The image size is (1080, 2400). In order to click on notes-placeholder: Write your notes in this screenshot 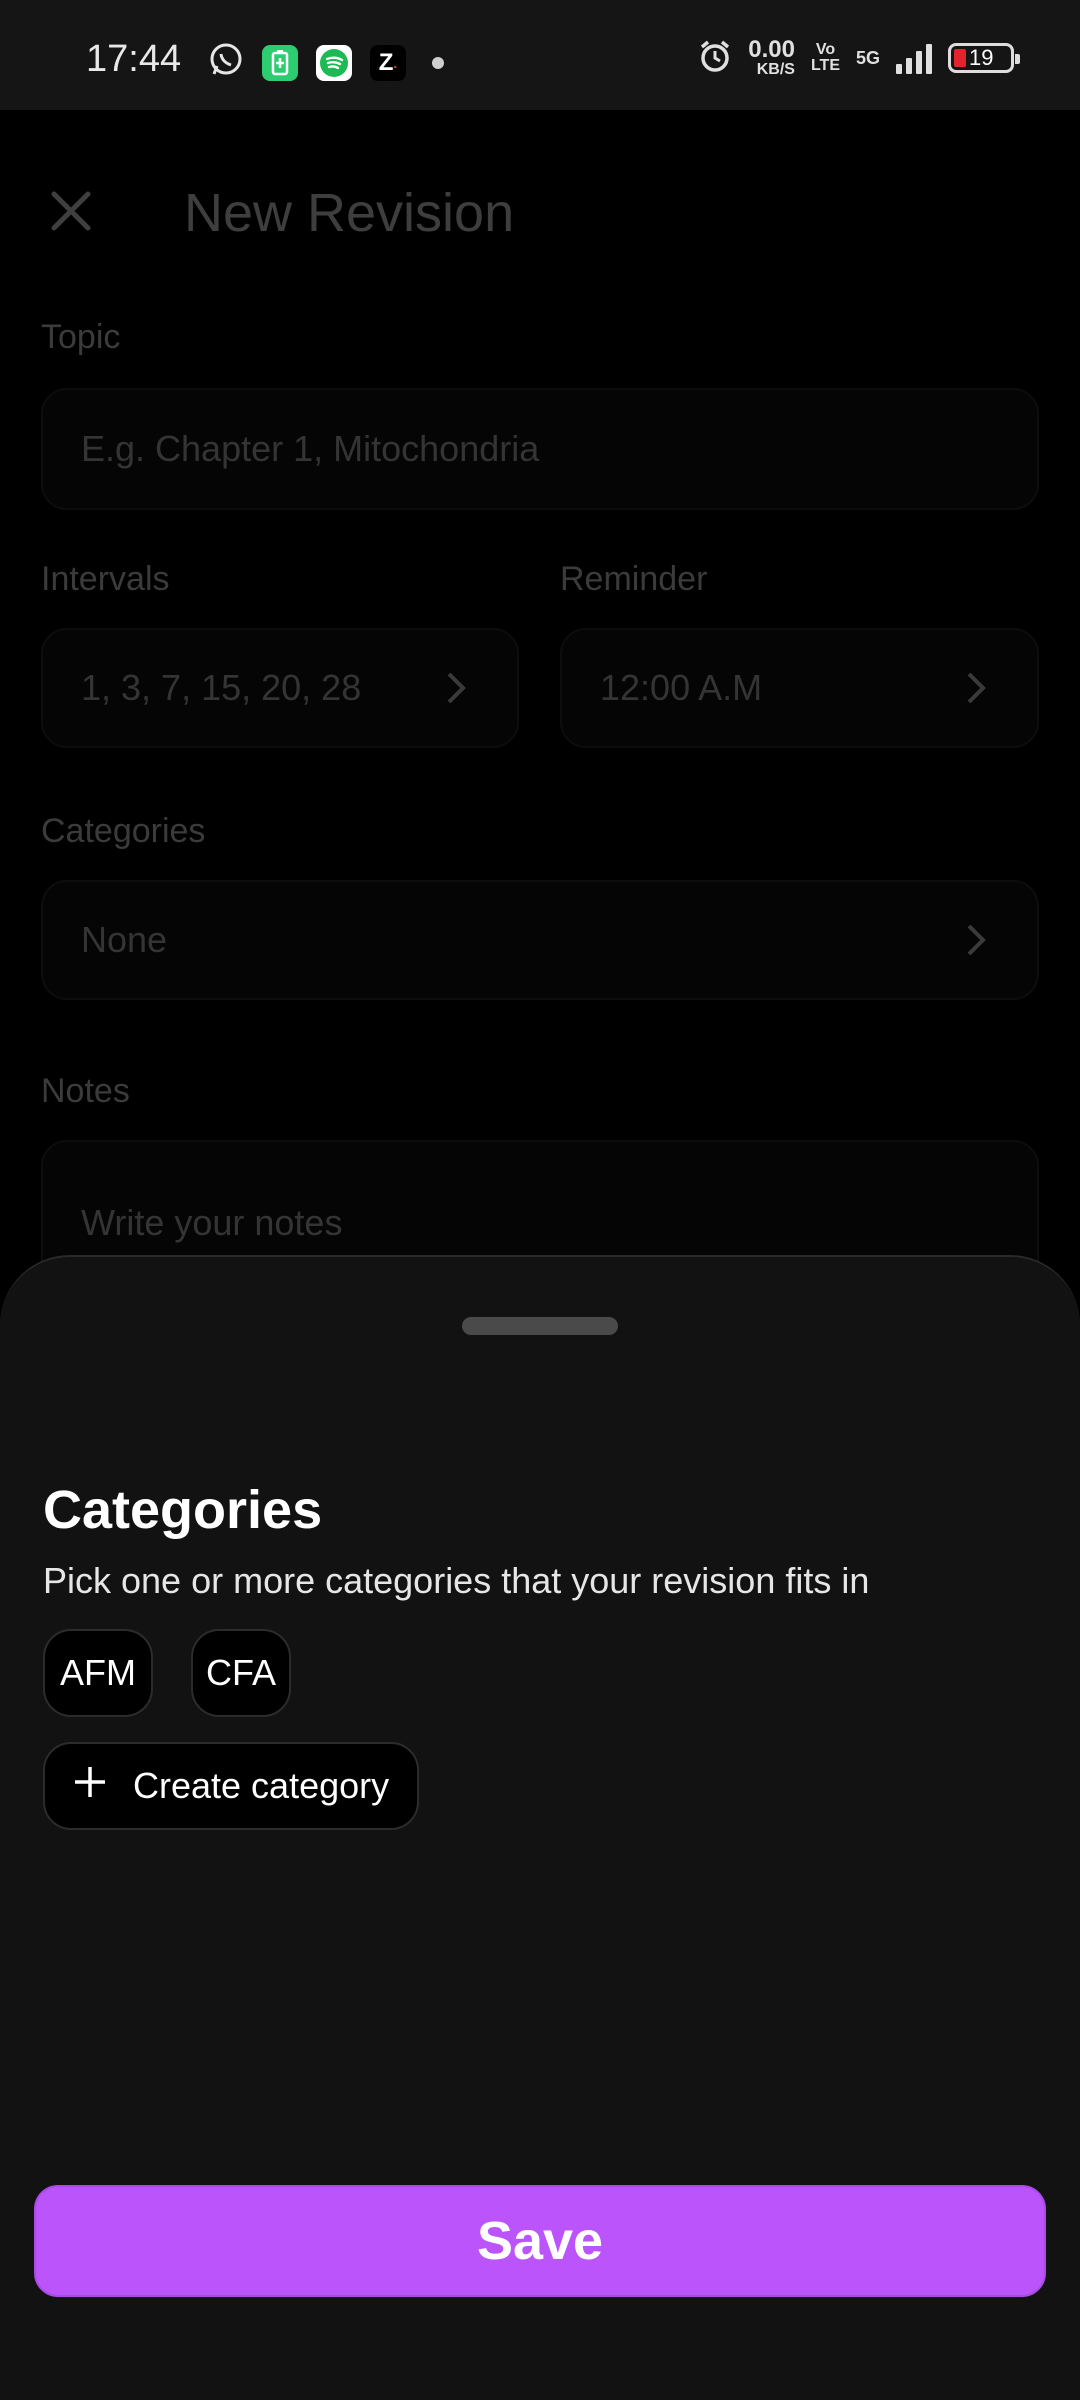, I will do `click(212, 1222)`.